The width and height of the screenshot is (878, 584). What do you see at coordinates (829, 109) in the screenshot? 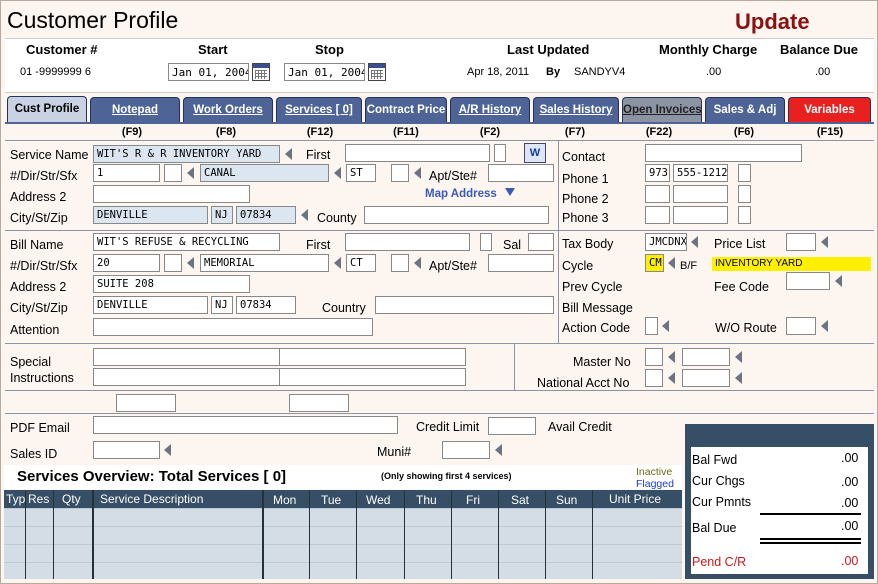
I see `tab-variables: Variables` at bounding box center [829, 109].